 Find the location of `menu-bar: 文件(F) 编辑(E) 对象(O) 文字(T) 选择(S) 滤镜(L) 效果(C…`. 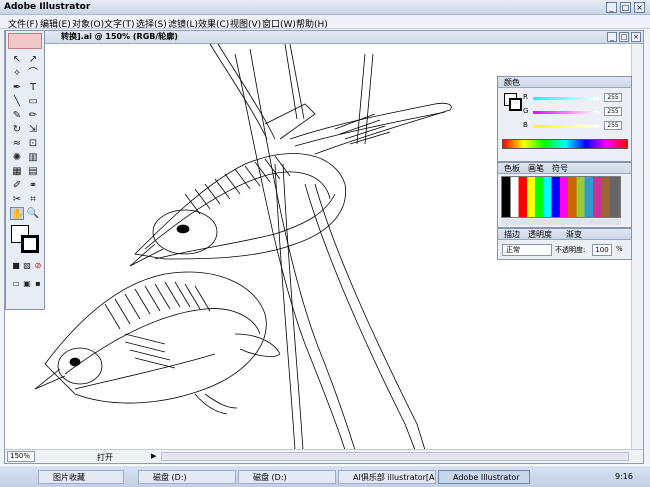

menu-bar: 文件(F) 编辑(E) 对象(O) 文字(T) 选择(S) 滤镜(L) 效果(C… is located at coordinates (325, 22).